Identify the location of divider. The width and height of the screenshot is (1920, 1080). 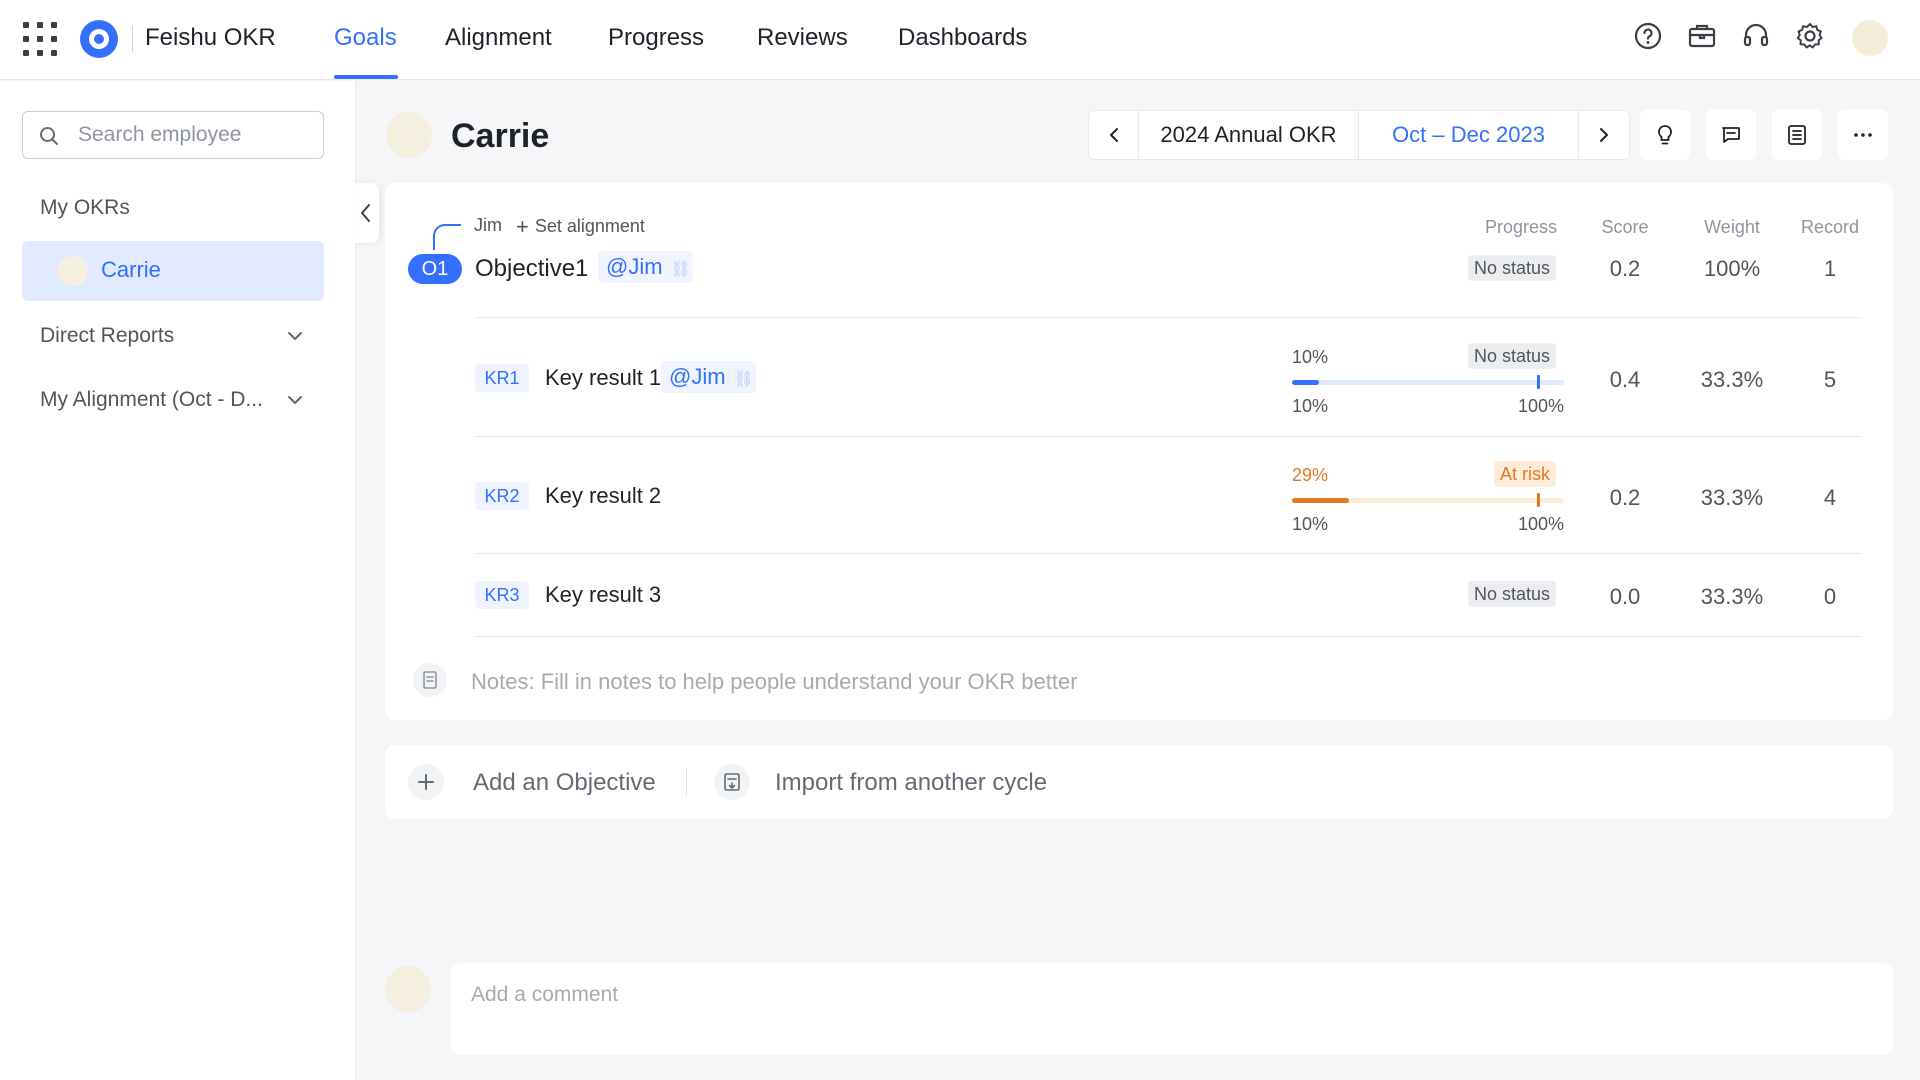
(686, 782).